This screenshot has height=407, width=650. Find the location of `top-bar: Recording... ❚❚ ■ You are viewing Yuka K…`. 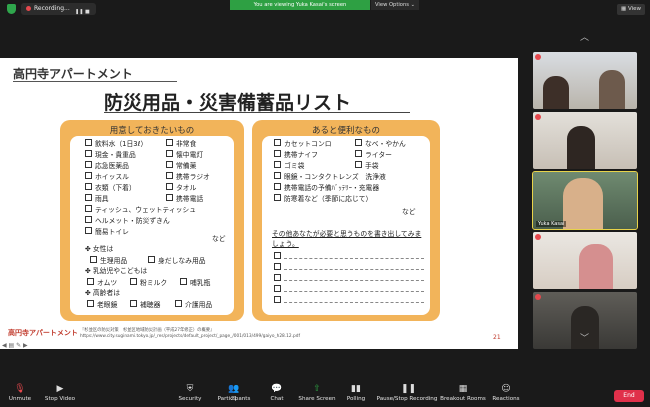

top-bar: Recording... ❚❚ ■ You are viewing Yuka K… is located at coordinates (325, 9).